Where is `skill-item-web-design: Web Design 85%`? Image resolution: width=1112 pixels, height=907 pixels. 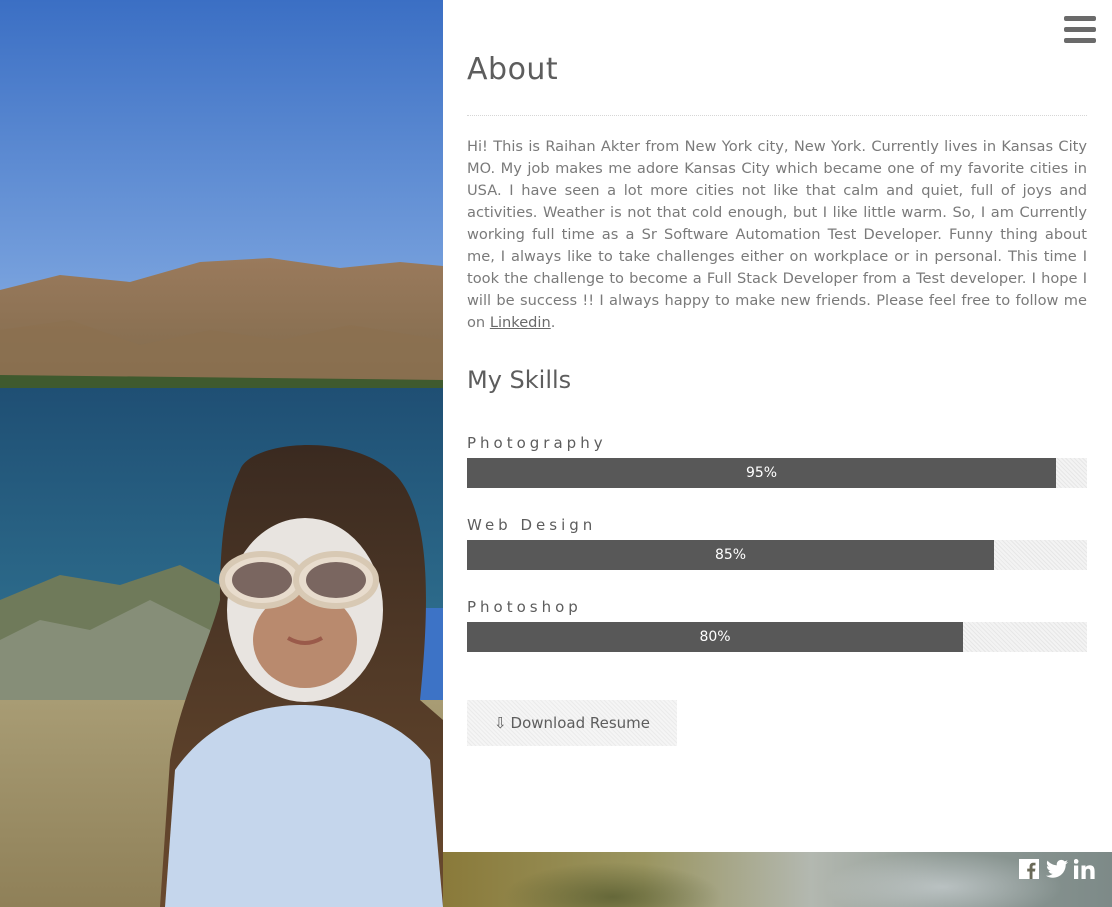 skill-item-web-design: Web Design 85% is located at coordinates (777, 542).